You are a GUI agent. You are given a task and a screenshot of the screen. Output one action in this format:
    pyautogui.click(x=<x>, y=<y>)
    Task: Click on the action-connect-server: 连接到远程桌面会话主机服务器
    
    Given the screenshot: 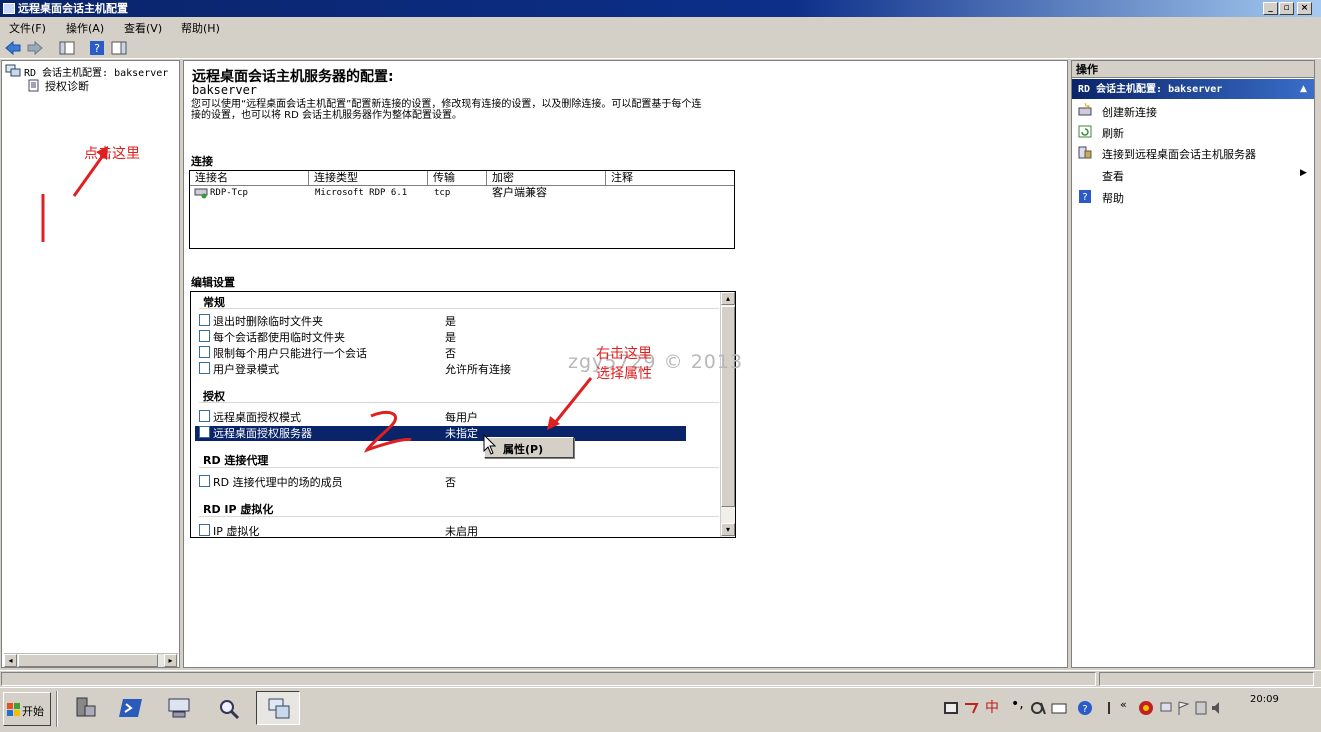 What is the action you would take?
    pyautogui.click(x=1179, y=154)
    